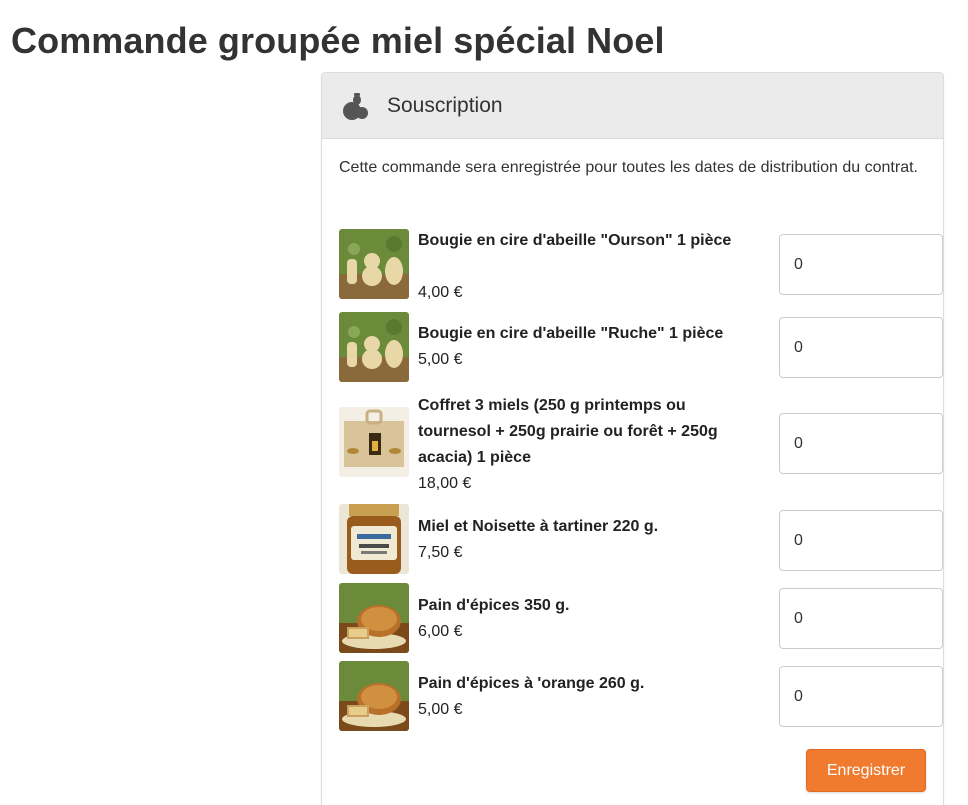 The width and height of the screenshot is (968, 805). What do you see at coordinates (440, 552) in the screenshot?
I see `product-price: 7,50 €` at bounding box center [440, 552].